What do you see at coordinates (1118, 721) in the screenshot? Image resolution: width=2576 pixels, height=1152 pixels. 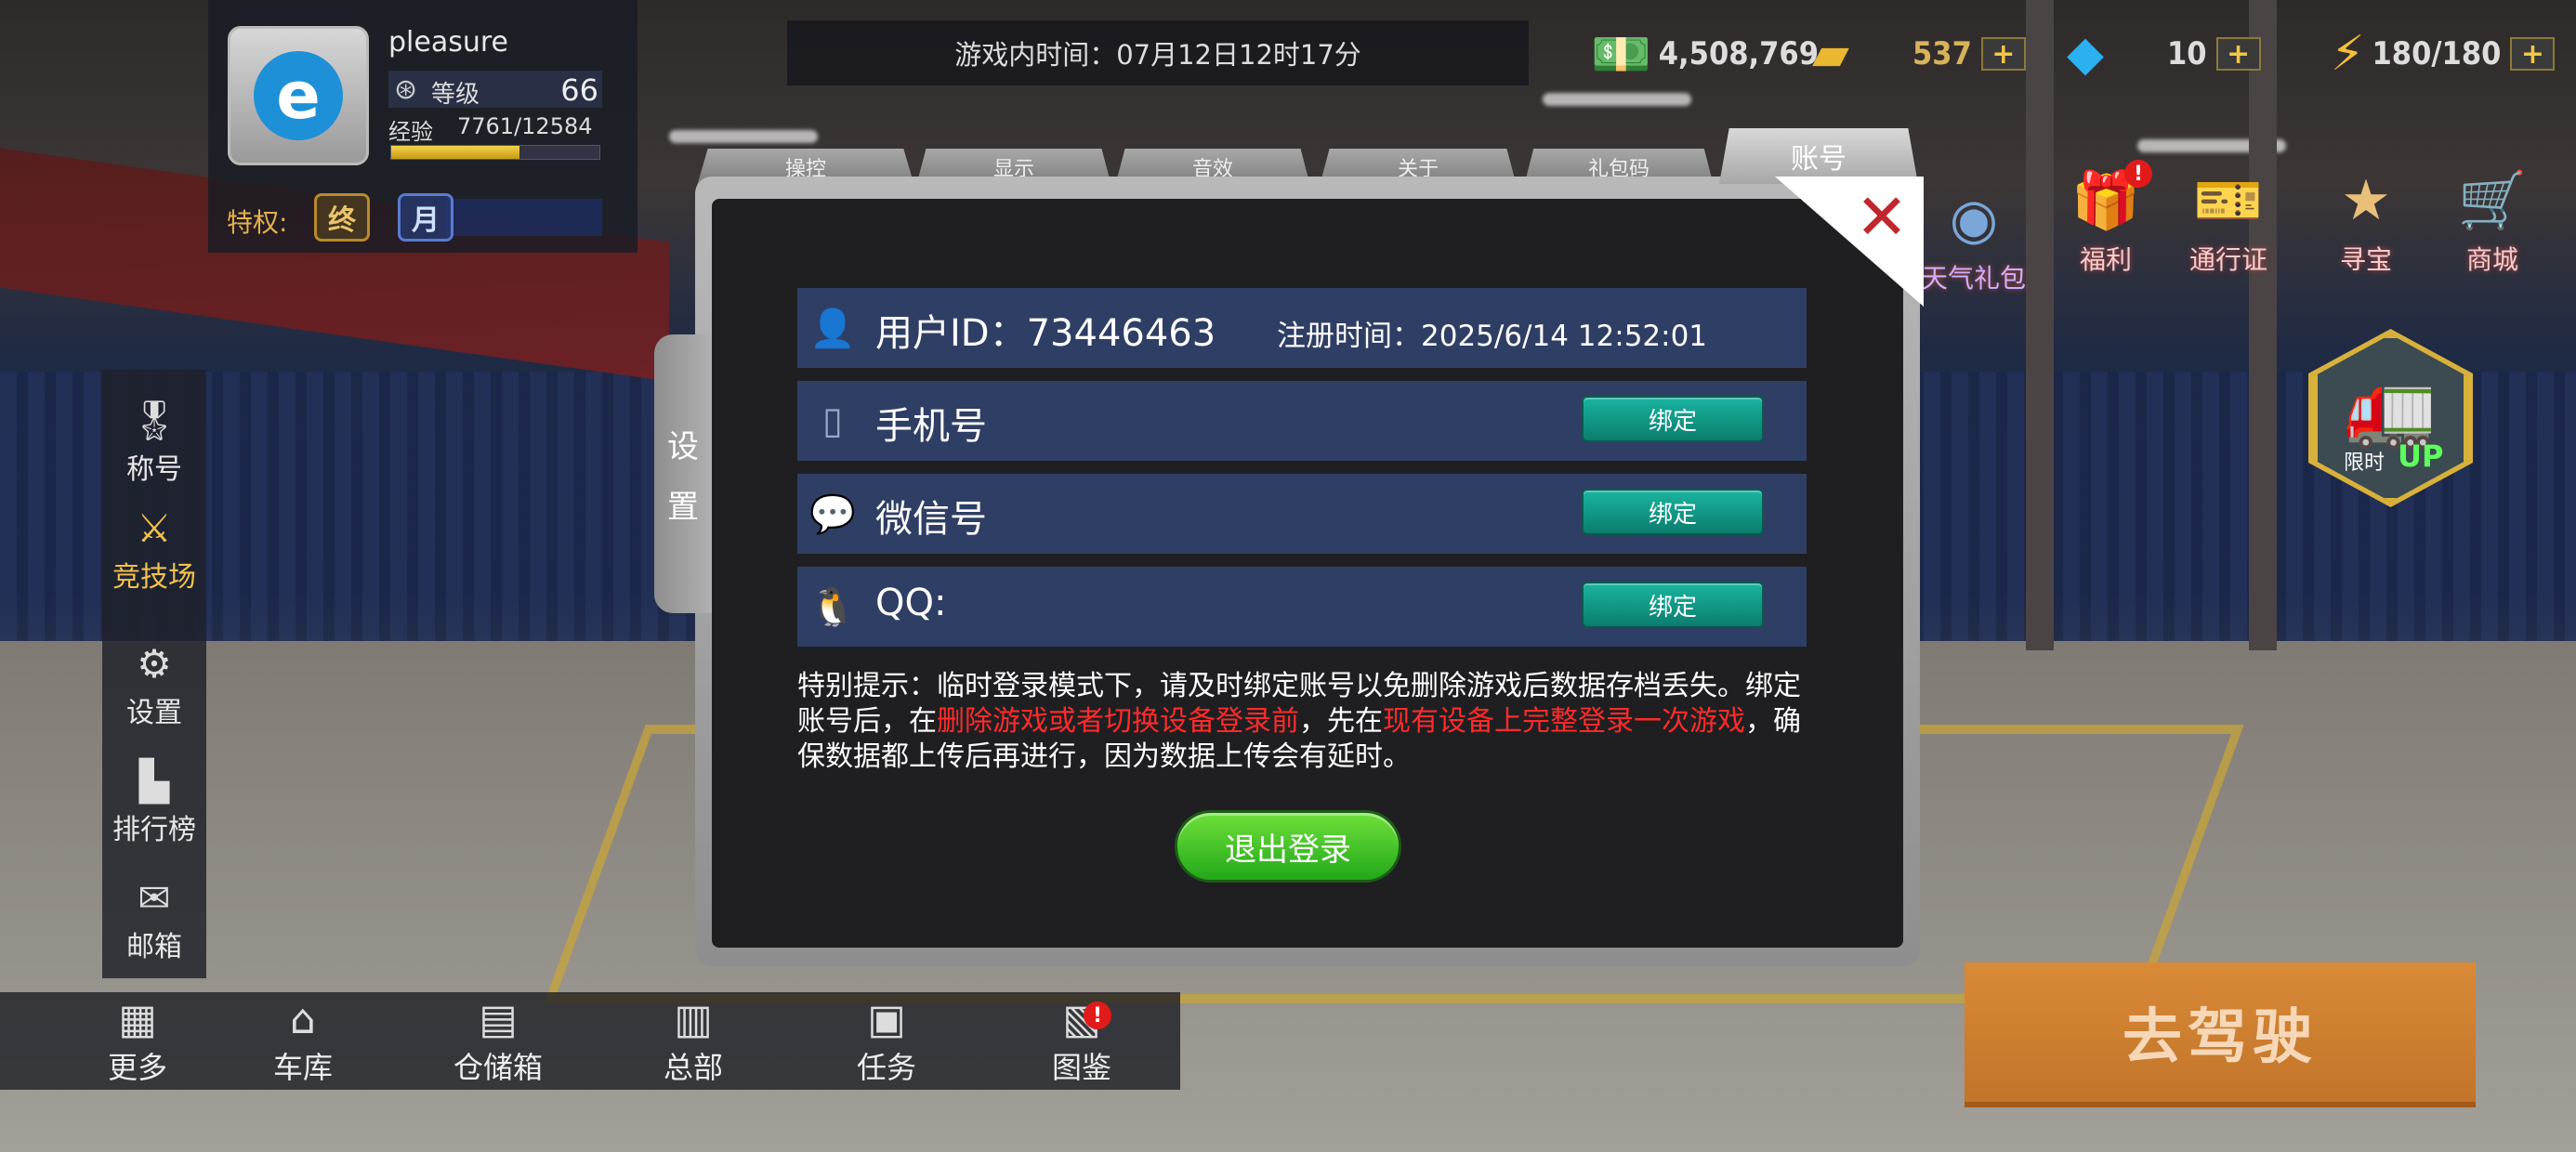 I see `tip-warning-red: 删除游戏或者切换设备登录前` at bounding box center [1118, 721].